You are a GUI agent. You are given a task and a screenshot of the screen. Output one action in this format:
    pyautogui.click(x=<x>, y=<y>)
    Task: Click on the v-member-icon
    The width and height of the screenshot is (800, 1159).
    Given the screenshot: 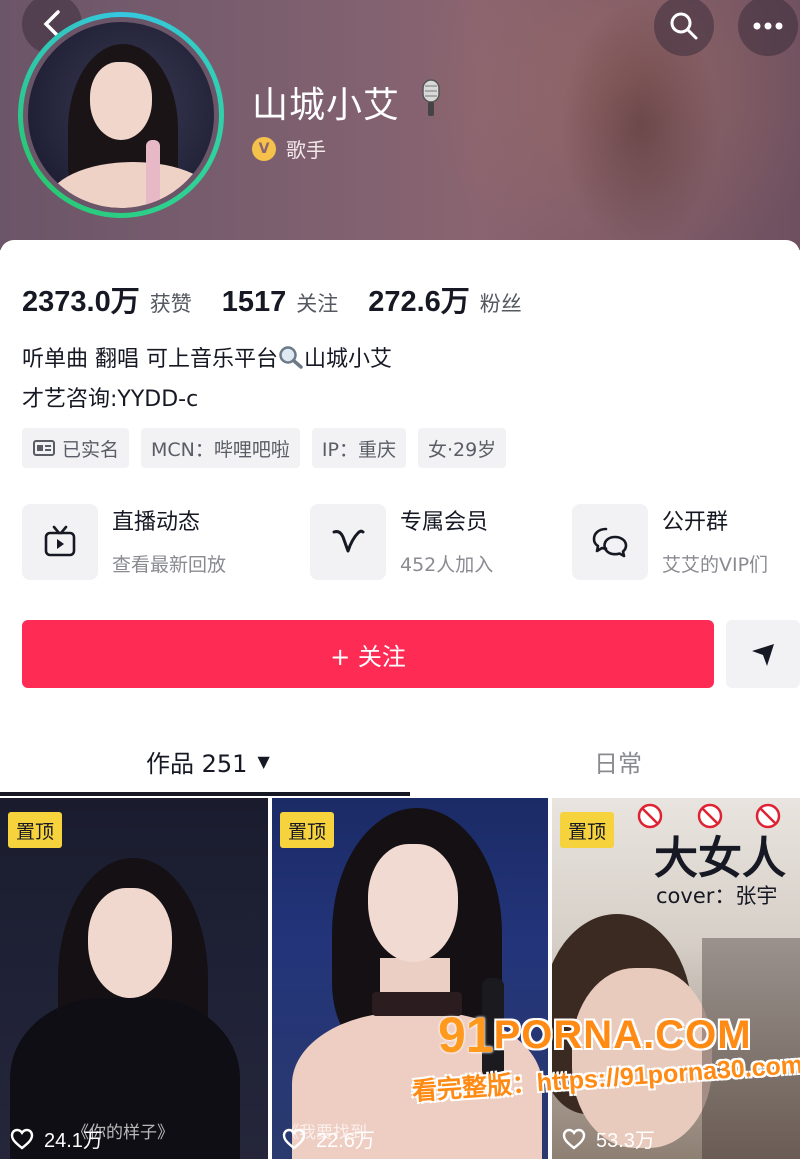 What is the action you would take?
    pyautogui.click(x=348, y=541)
    